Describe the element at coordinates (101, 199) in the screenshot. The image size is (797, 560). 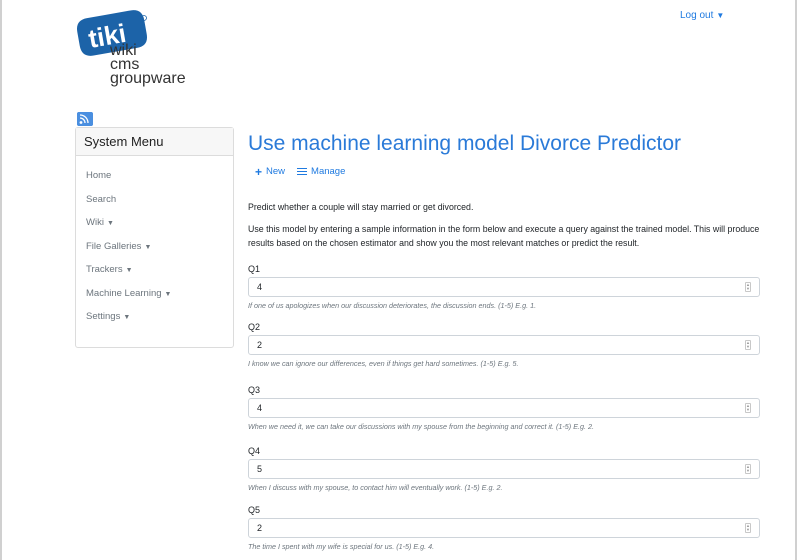
I see `sidebar-item-label: Search` at that location.